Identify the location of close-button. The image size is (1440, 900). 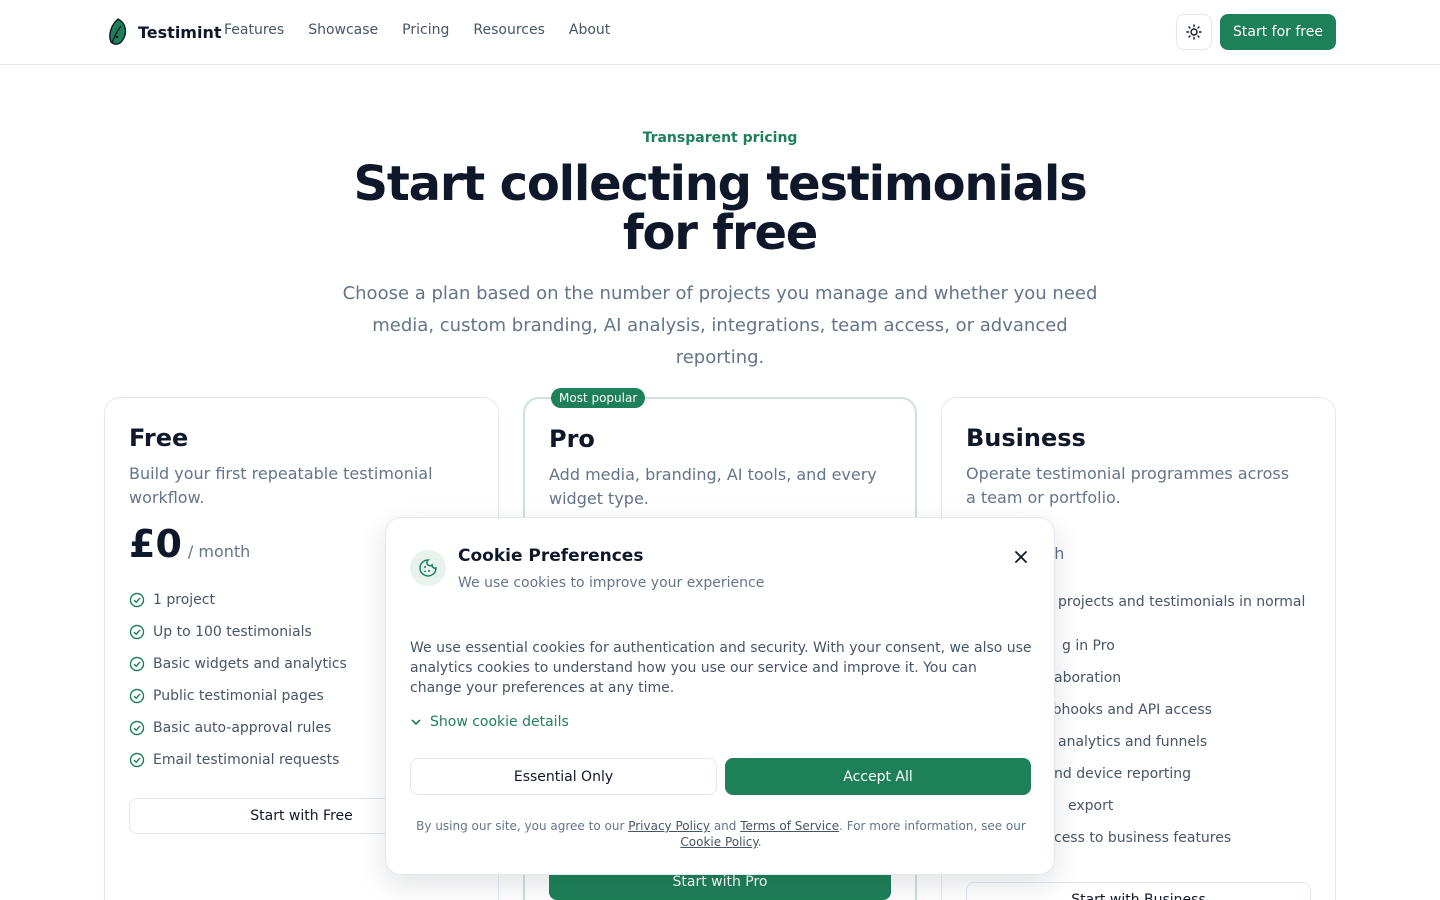
(1021, 557).